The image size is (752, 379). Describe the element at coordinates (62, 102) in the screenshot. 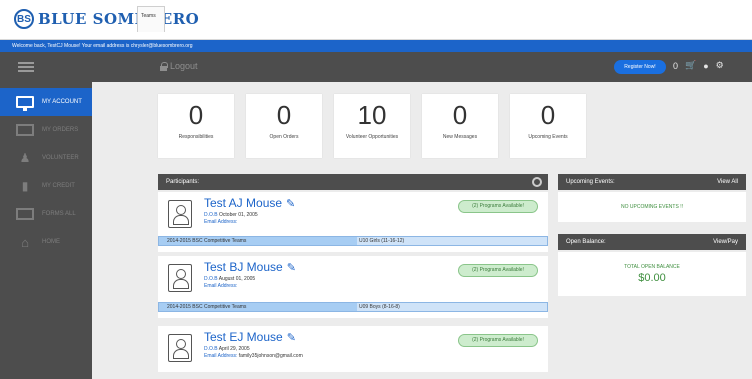

I see `sidebar-item-label: MY ACCOUNT` at that location.